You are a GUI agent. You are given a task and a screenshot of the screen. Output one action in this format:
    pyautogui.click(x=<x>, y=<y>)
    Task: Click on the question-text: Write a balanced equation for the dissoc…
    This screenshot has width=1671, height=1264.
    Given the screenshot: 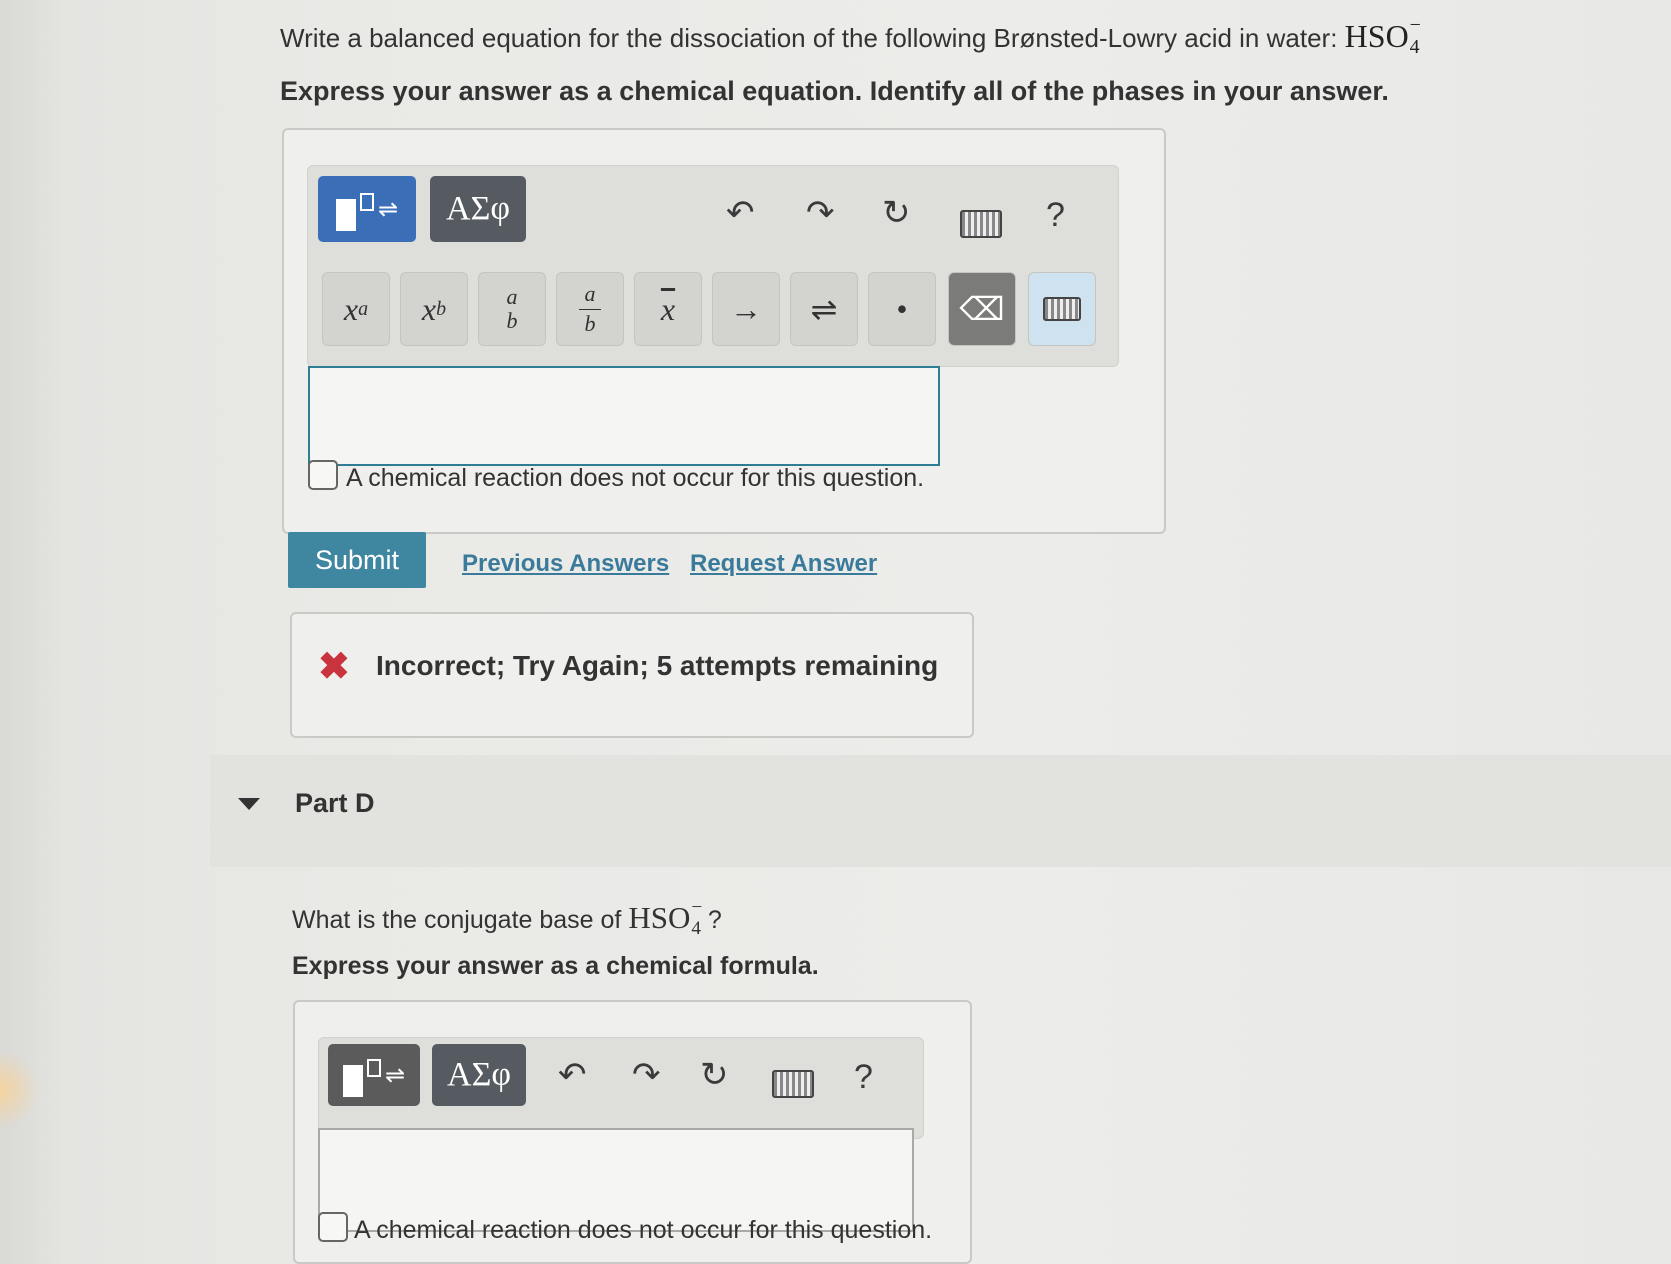 What is the action you would take?
    pyautogui.click(x=850, y=36)
    